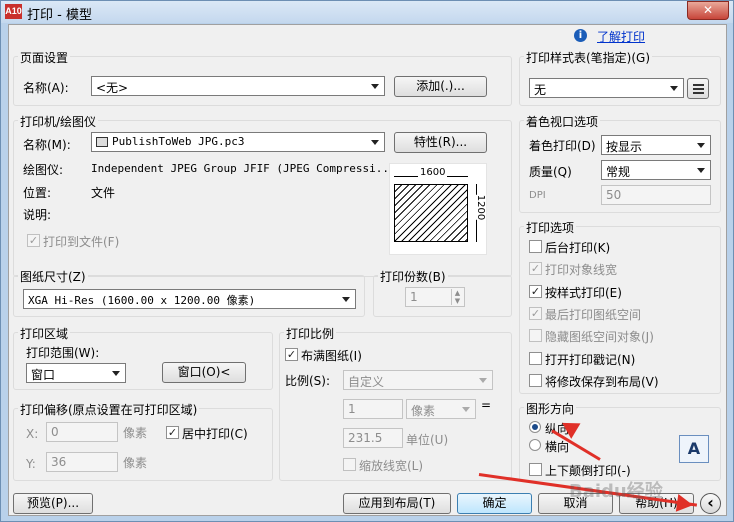 The width and height of the screenshot is (734, 522). I want to click on page-setup-label: 页面设置, so click(44, 57).